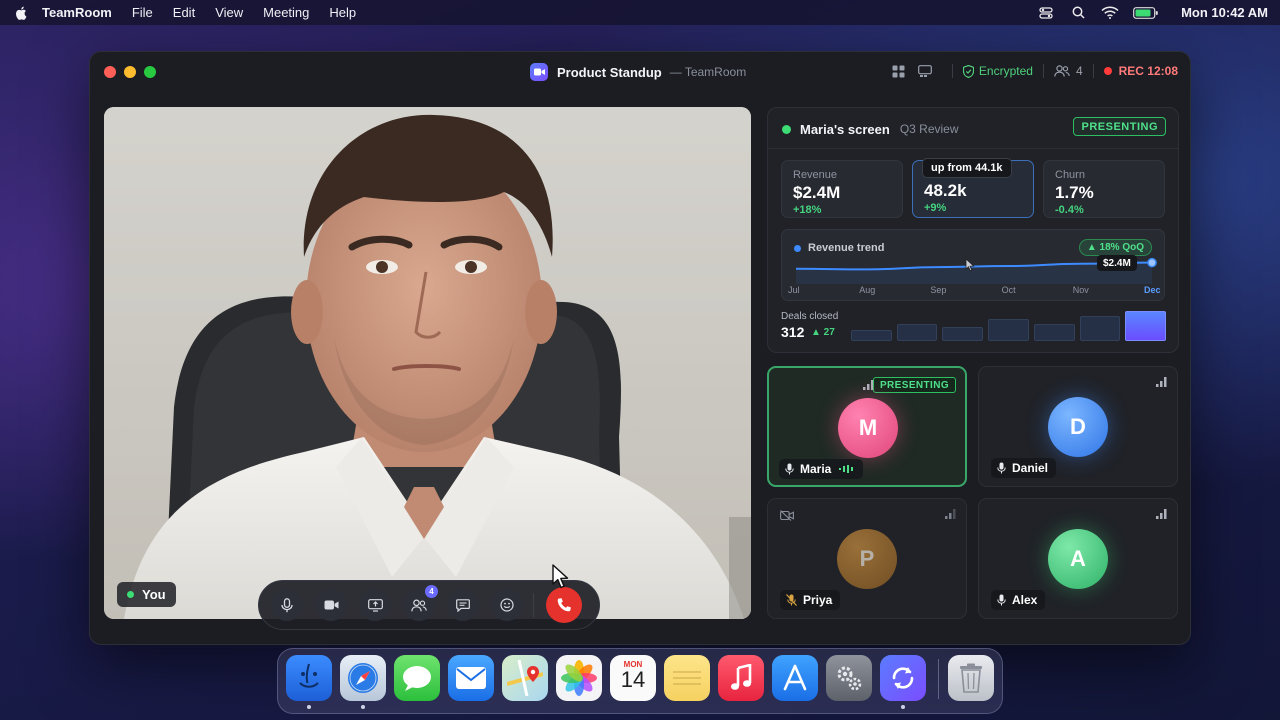 The image size is (1280, 720). Describe the element at coordinates (1152, 290) in the screenshot. I see `trend-month-label: Dec` at that location.